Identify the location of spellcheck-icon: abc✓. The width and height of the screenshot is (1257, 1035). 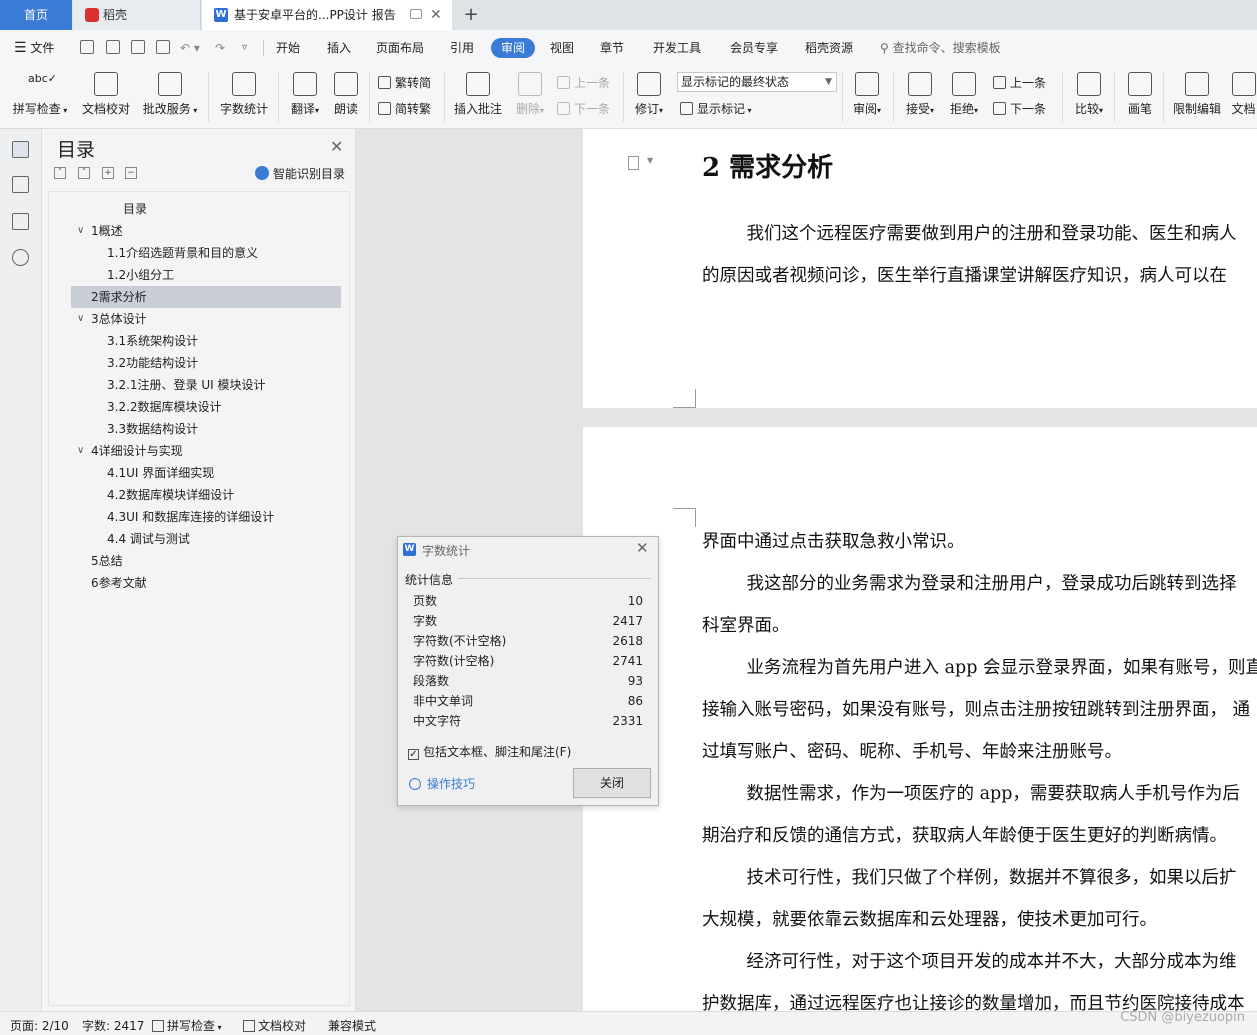
(42, 78).